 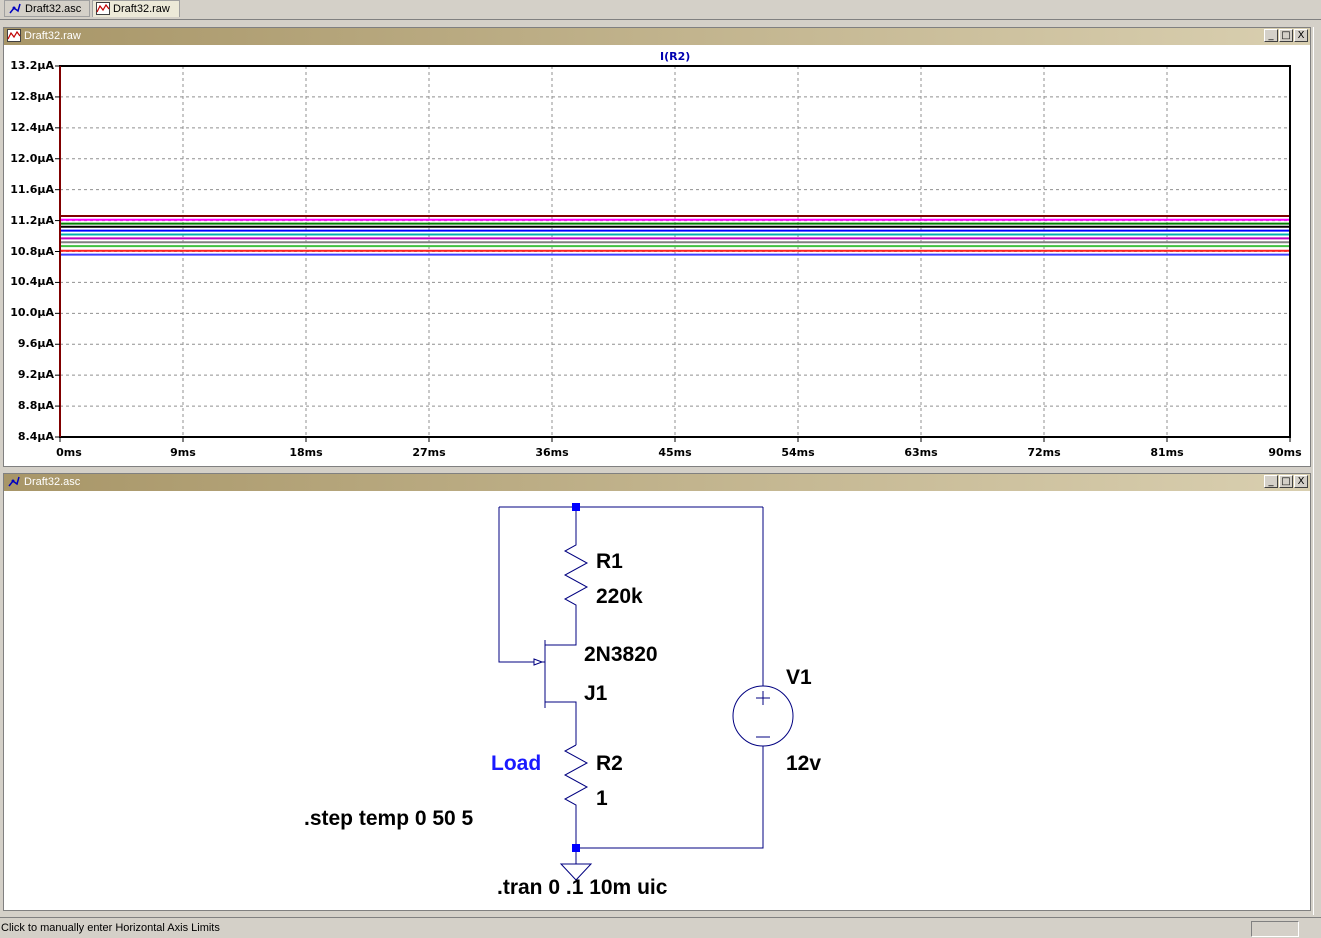 I want to click on r2-value-label: 1, so click(x=602, y=799).